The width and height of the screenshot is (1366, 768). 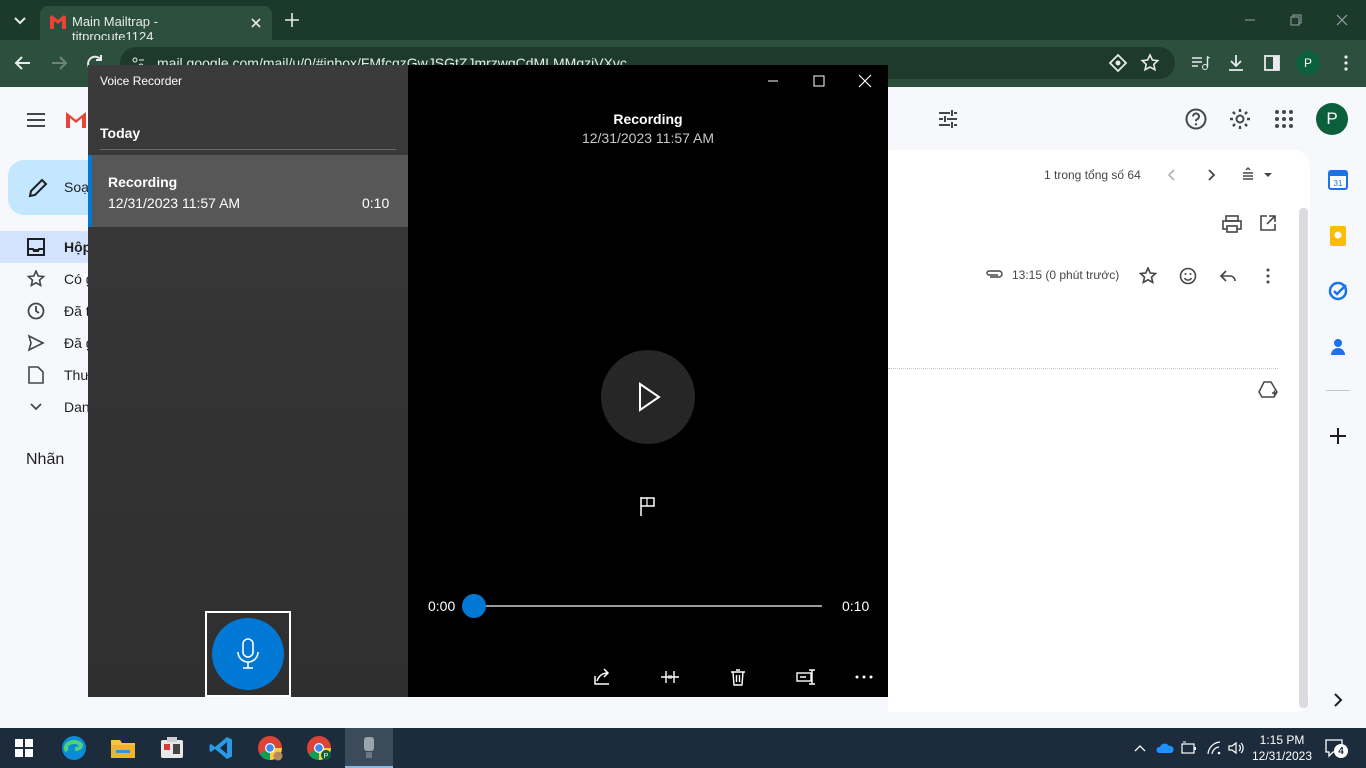 I want to click on profile-initial: P, so click(x=1307, y=63).